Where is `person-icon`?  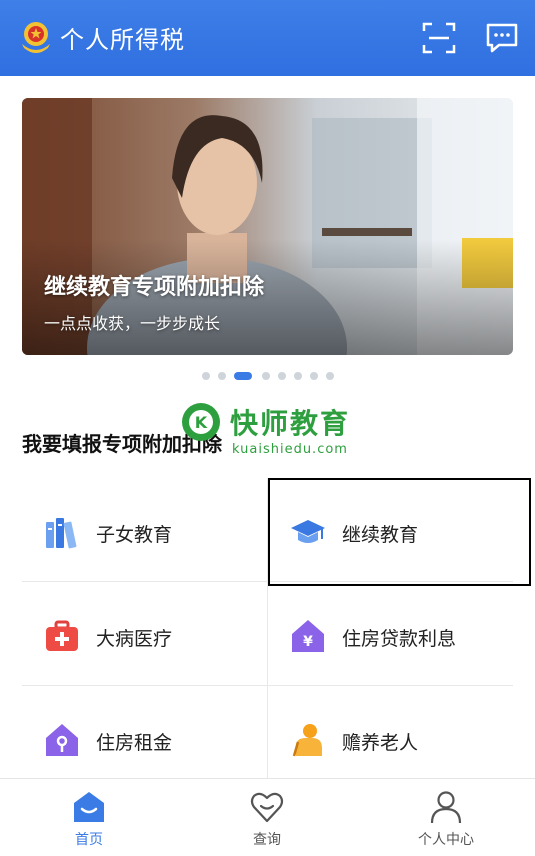 person-icon is located at coordinates (446, 807).